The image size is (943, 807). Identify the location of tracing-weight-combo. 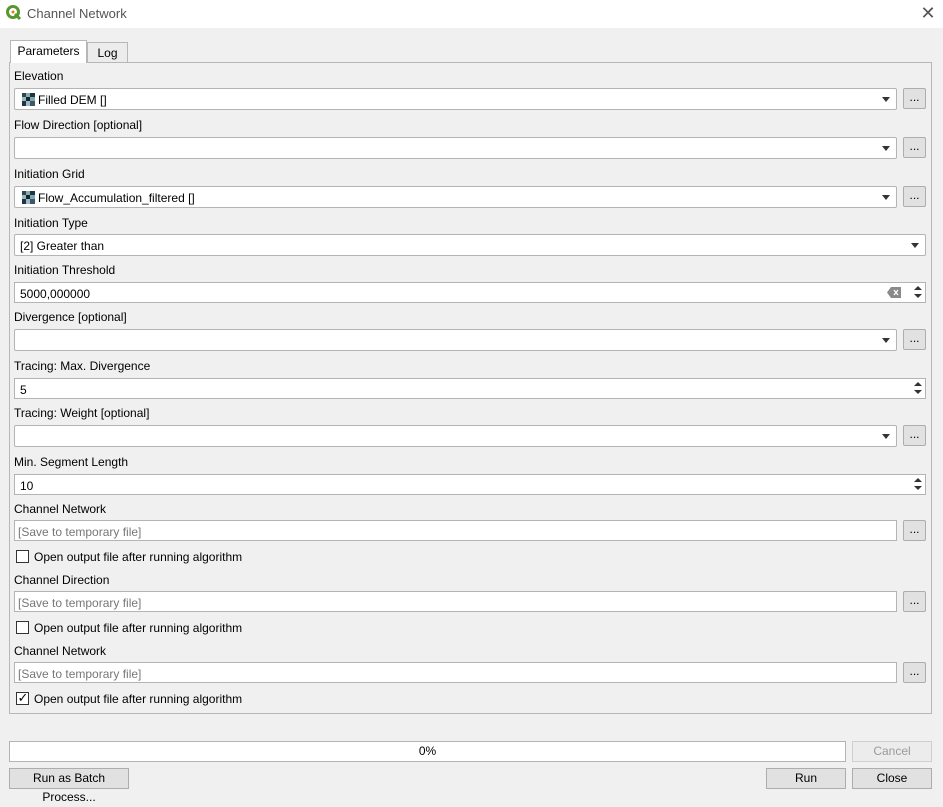
(455, 436).